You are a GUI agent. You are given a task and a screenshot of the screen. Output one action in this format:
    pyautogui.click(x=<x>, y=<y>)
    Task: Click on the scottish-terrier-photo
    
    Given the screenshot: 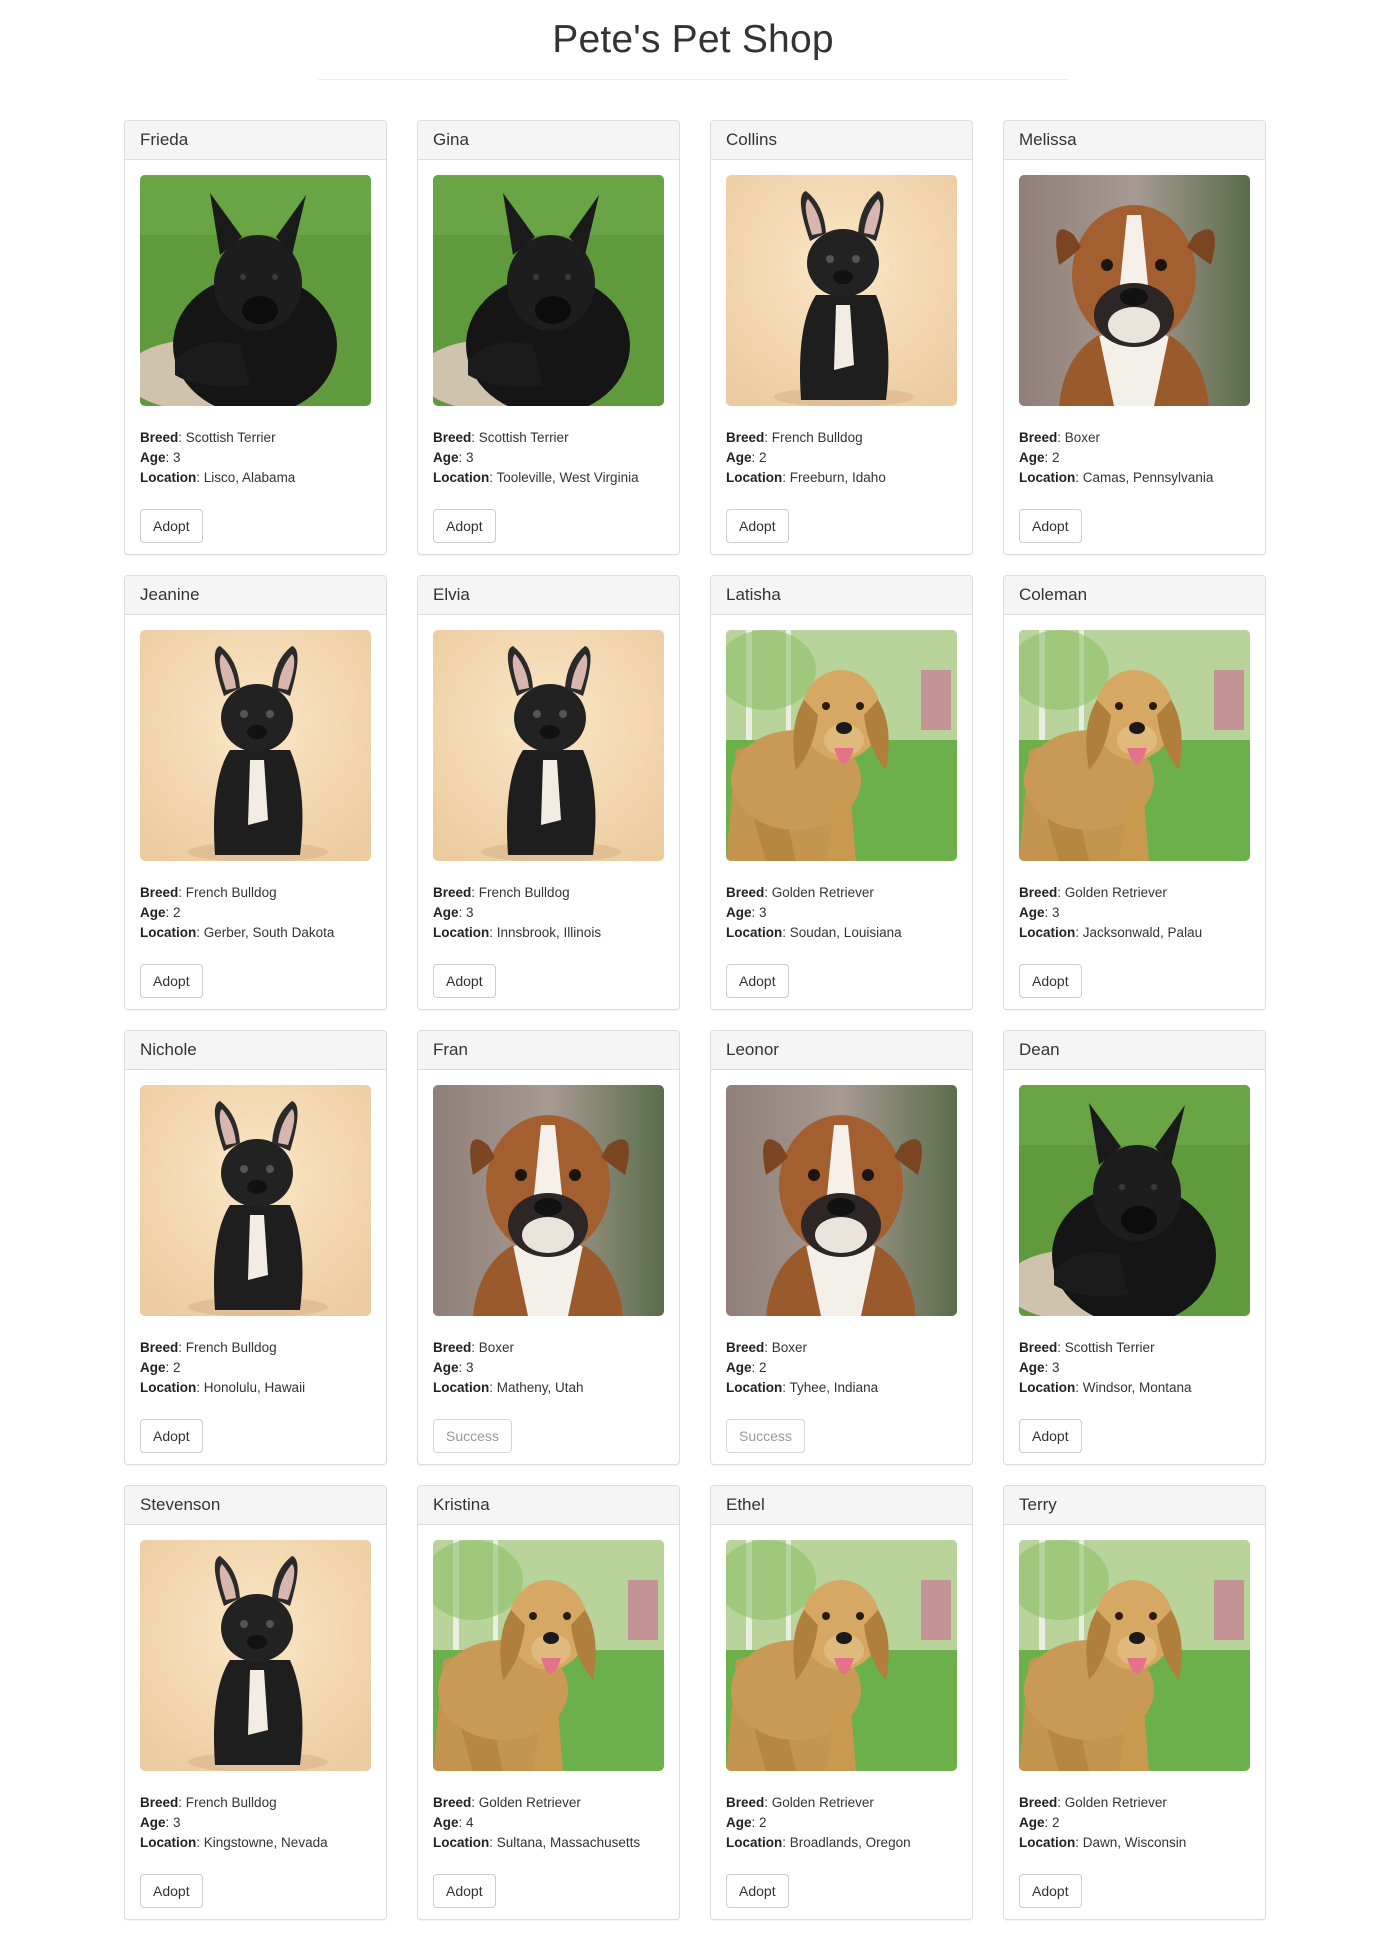 What is the action you would take?
    pyautogui.click(x=548, y=290)
    